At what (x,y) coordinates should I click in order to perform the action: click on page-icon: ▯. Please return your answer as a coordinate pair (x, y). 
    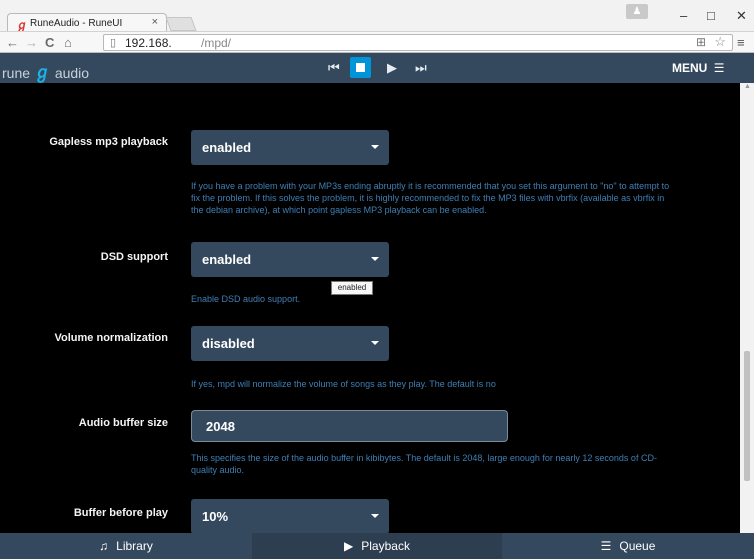
    Looking at the image, I should click on (113, 43).